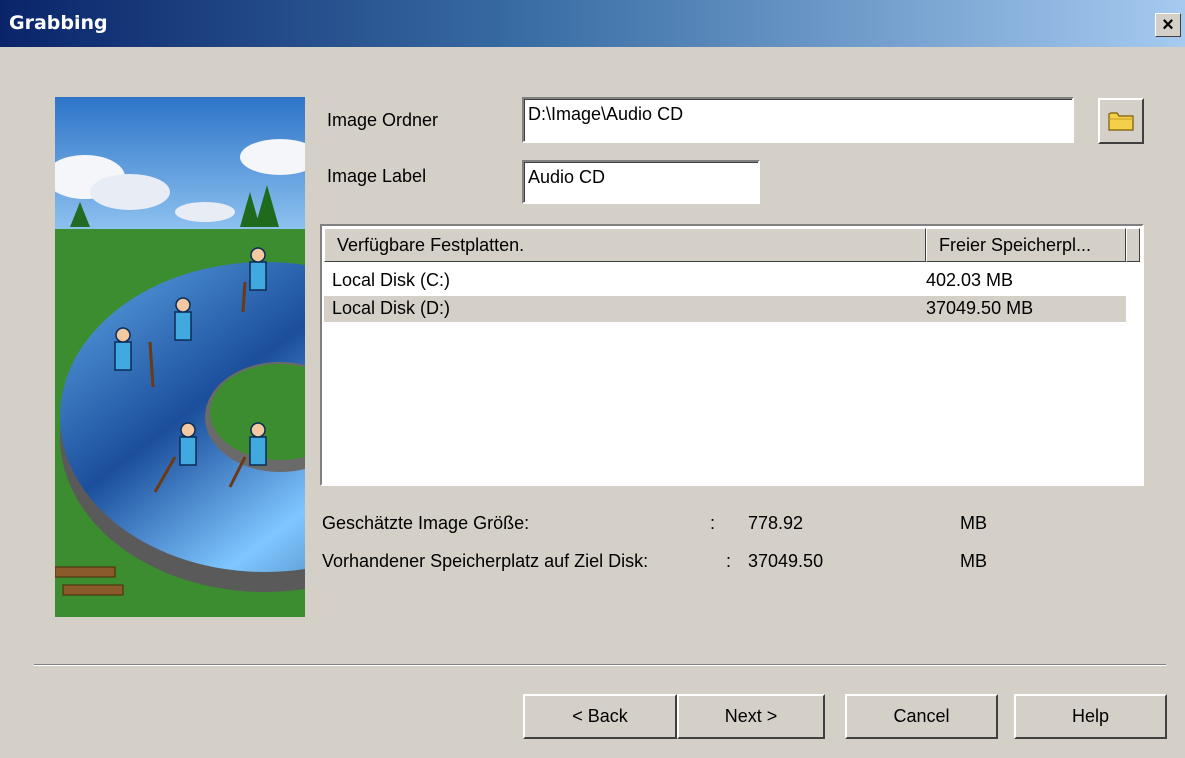 The image size is (1185, 758). Describe the element at coordinates (391, 280) in the screenshot. I see `disk-name: Local Disk (C:)` at that location.